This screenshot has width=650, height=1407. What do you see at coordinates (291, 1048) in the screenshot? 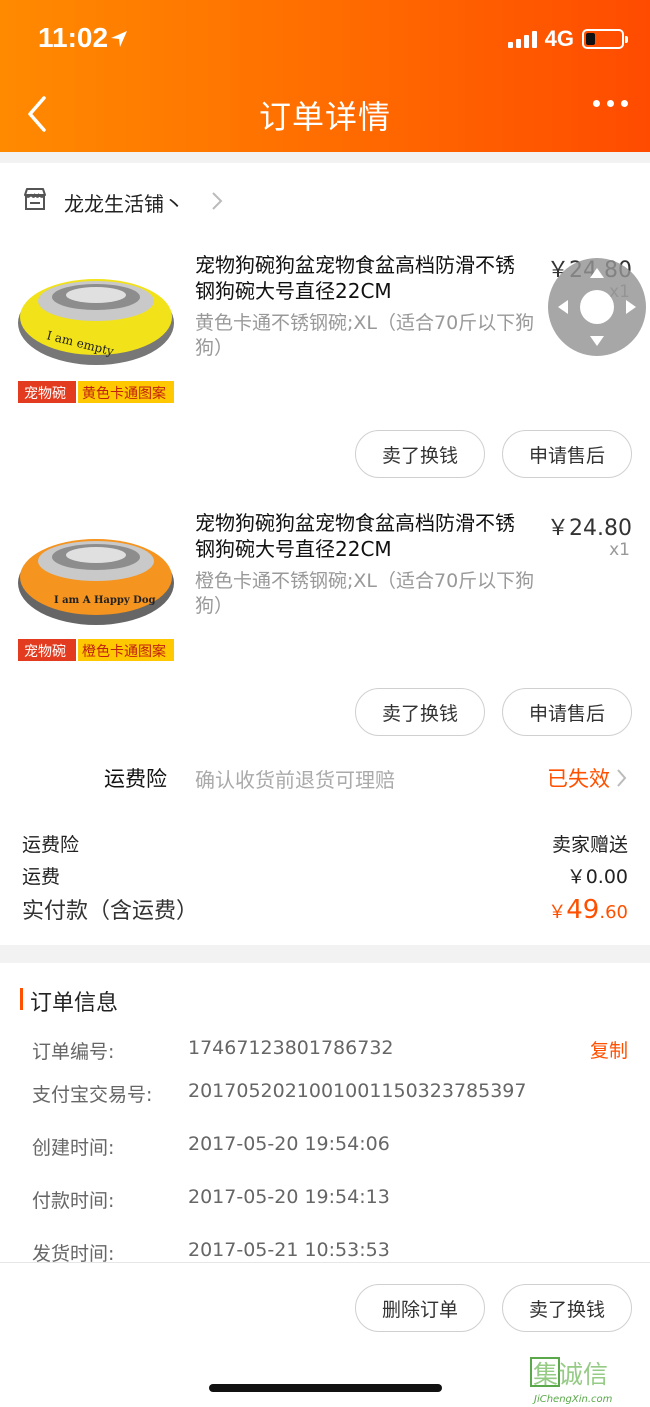
I see `order-number: 17467123801786732` at bounding box center [291, 1048].